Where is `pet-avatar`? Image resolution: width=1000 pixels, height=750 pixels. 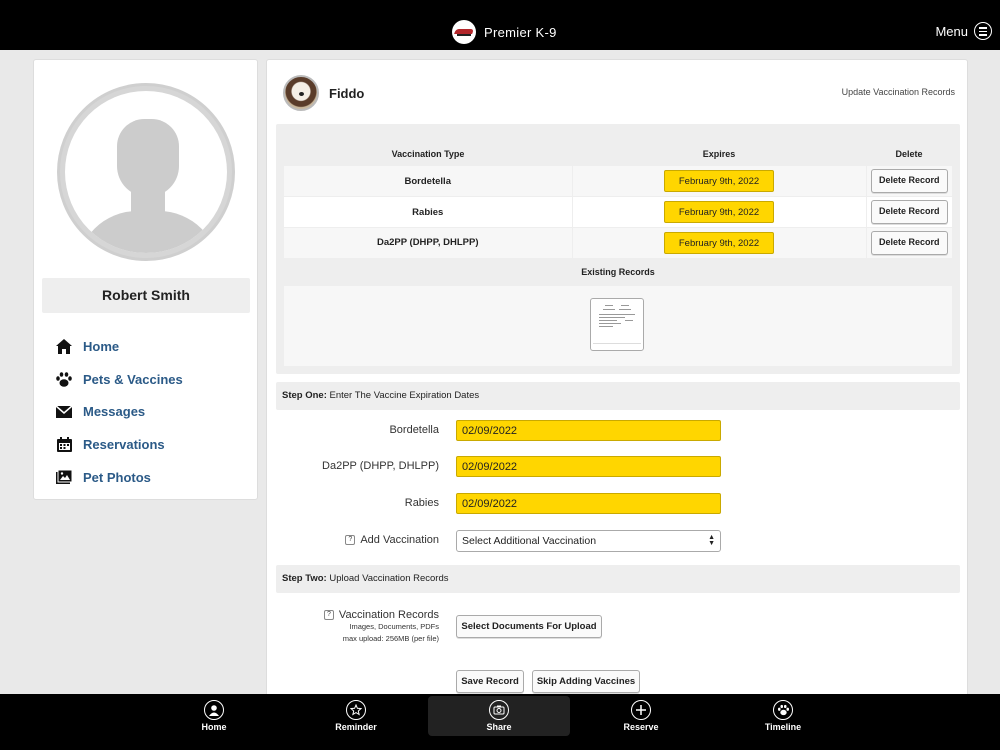
pet-avatar is located at coordinates (301, 93).